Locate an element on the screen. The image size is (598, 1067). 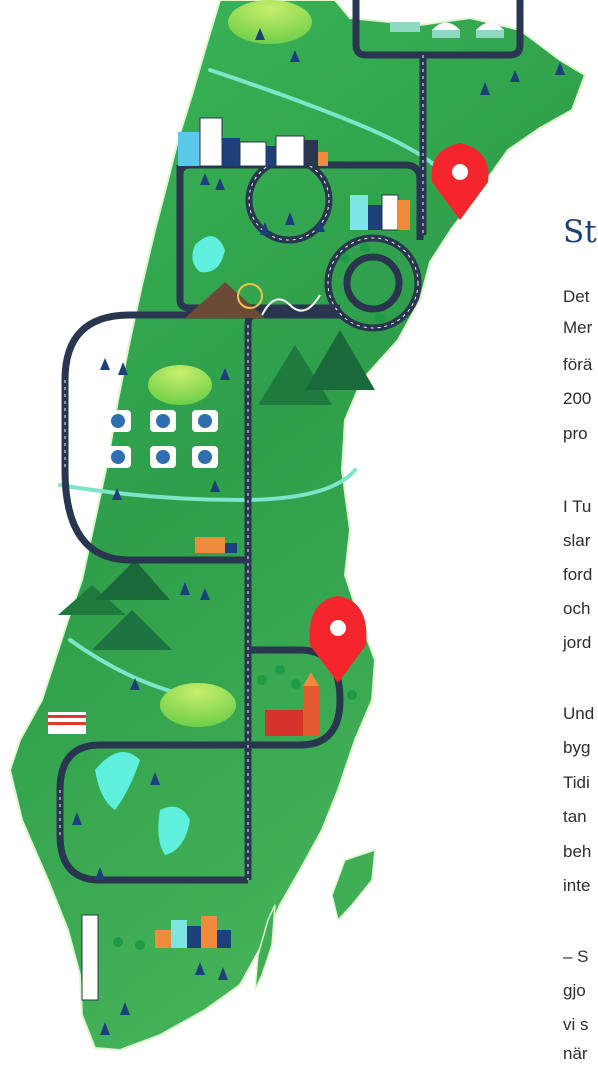
article-line: Tidi is located at coordinates (576, 782).